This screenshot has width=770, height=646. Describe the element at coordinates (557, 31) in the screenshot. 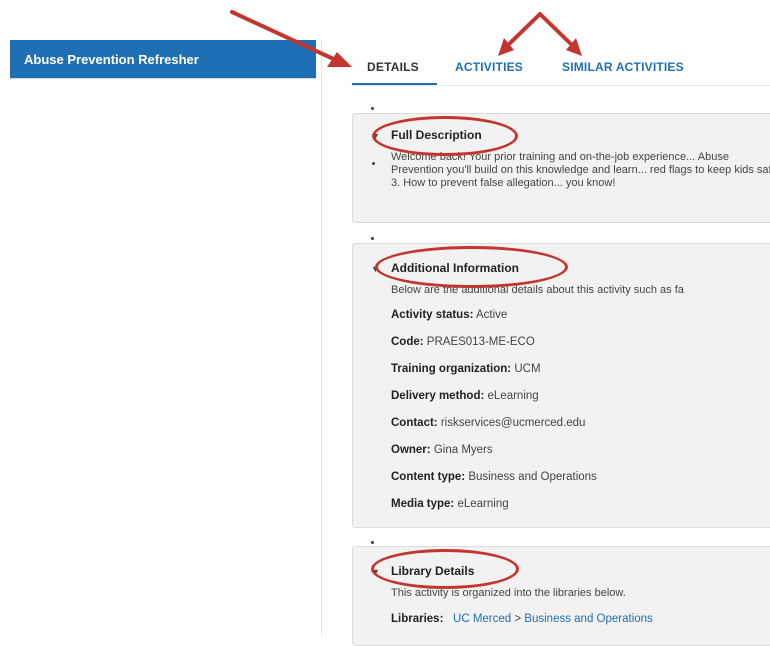

I see `annotation-arrow-similar` at that location.